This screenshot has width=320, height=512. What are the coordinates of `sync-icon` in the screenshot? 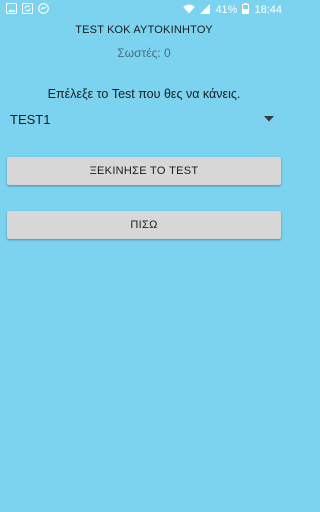 It's located at (27, 10).